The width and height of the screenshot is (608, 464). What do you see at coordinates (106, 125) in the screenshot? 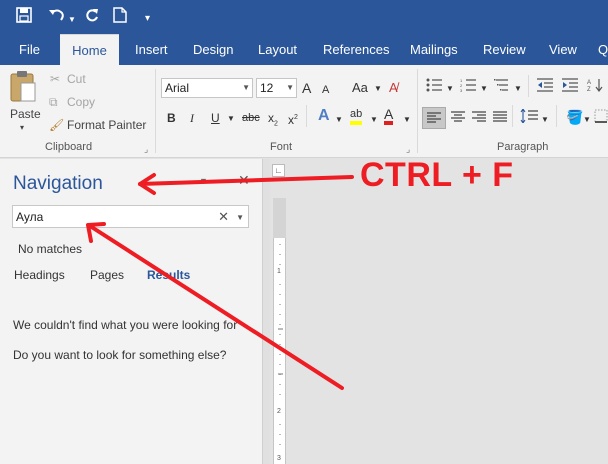
I see `format-painter-button: Format Painter` at bounding box center [106, 125].